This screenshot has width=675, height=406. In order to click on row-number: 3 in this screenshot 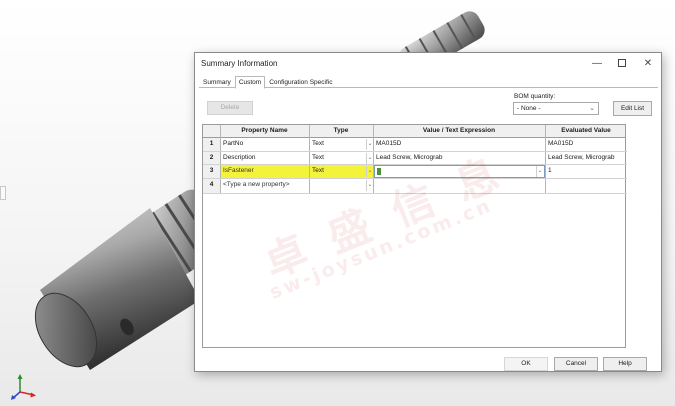, I will do `click(211, 171)`.